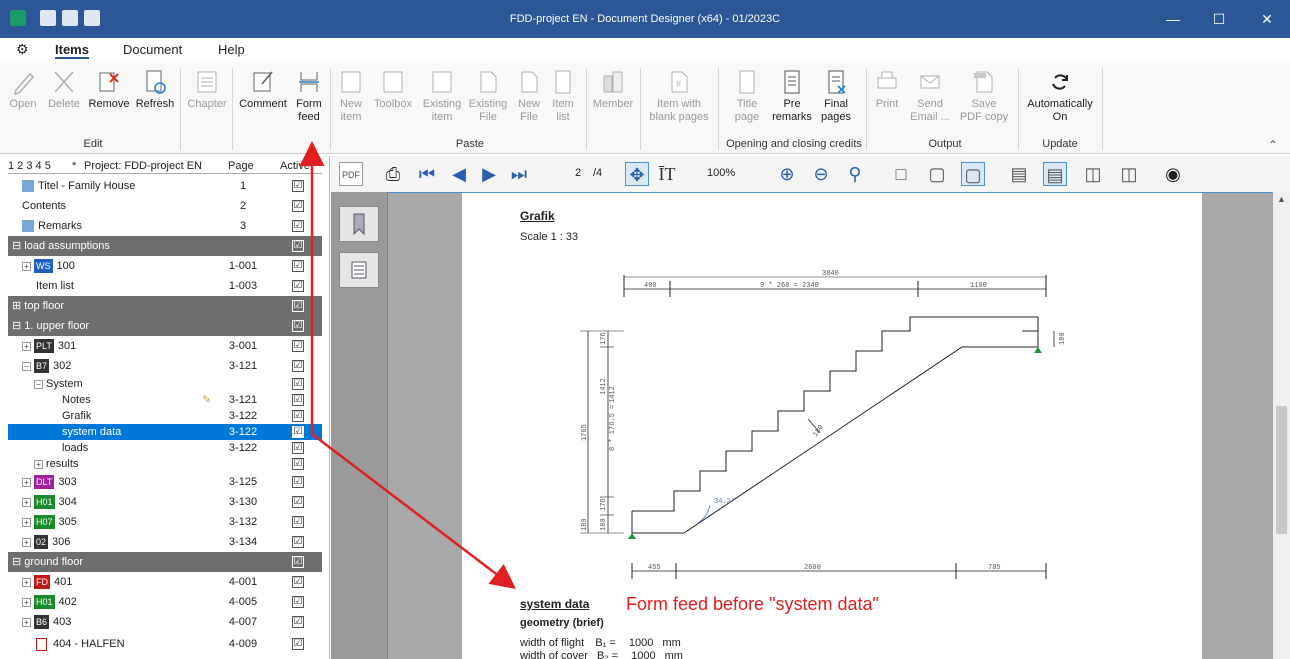  What do you see at coordinates (165, 346) in the screenshot?
I see `tree-row: + PLT 301 3-001 ☑` at bounding box center [165, 346].